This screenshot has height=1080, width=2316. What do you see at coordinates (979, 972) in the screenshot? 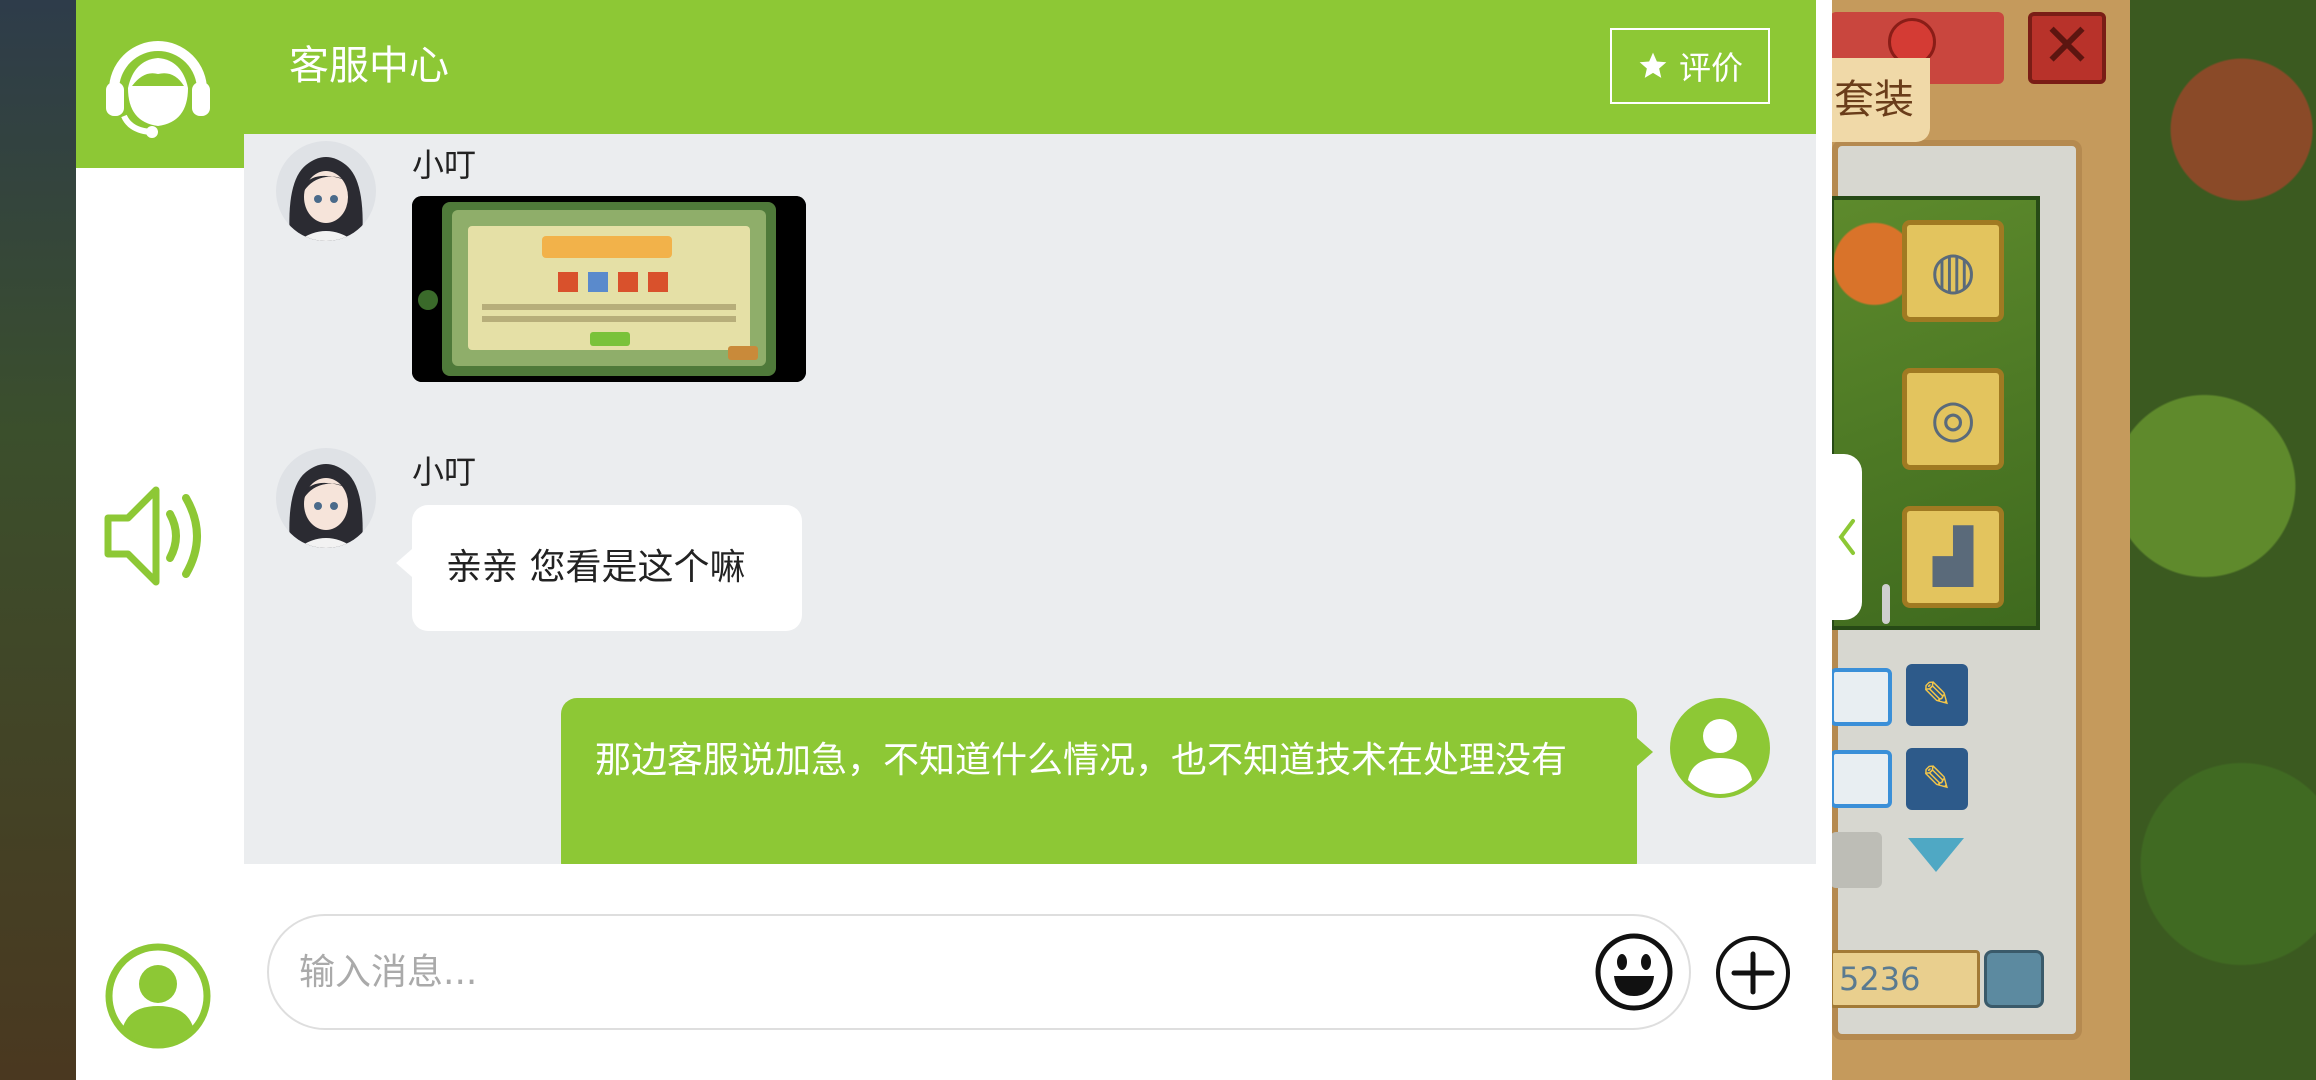
I see `message-input` at bounding box center [979, 972].